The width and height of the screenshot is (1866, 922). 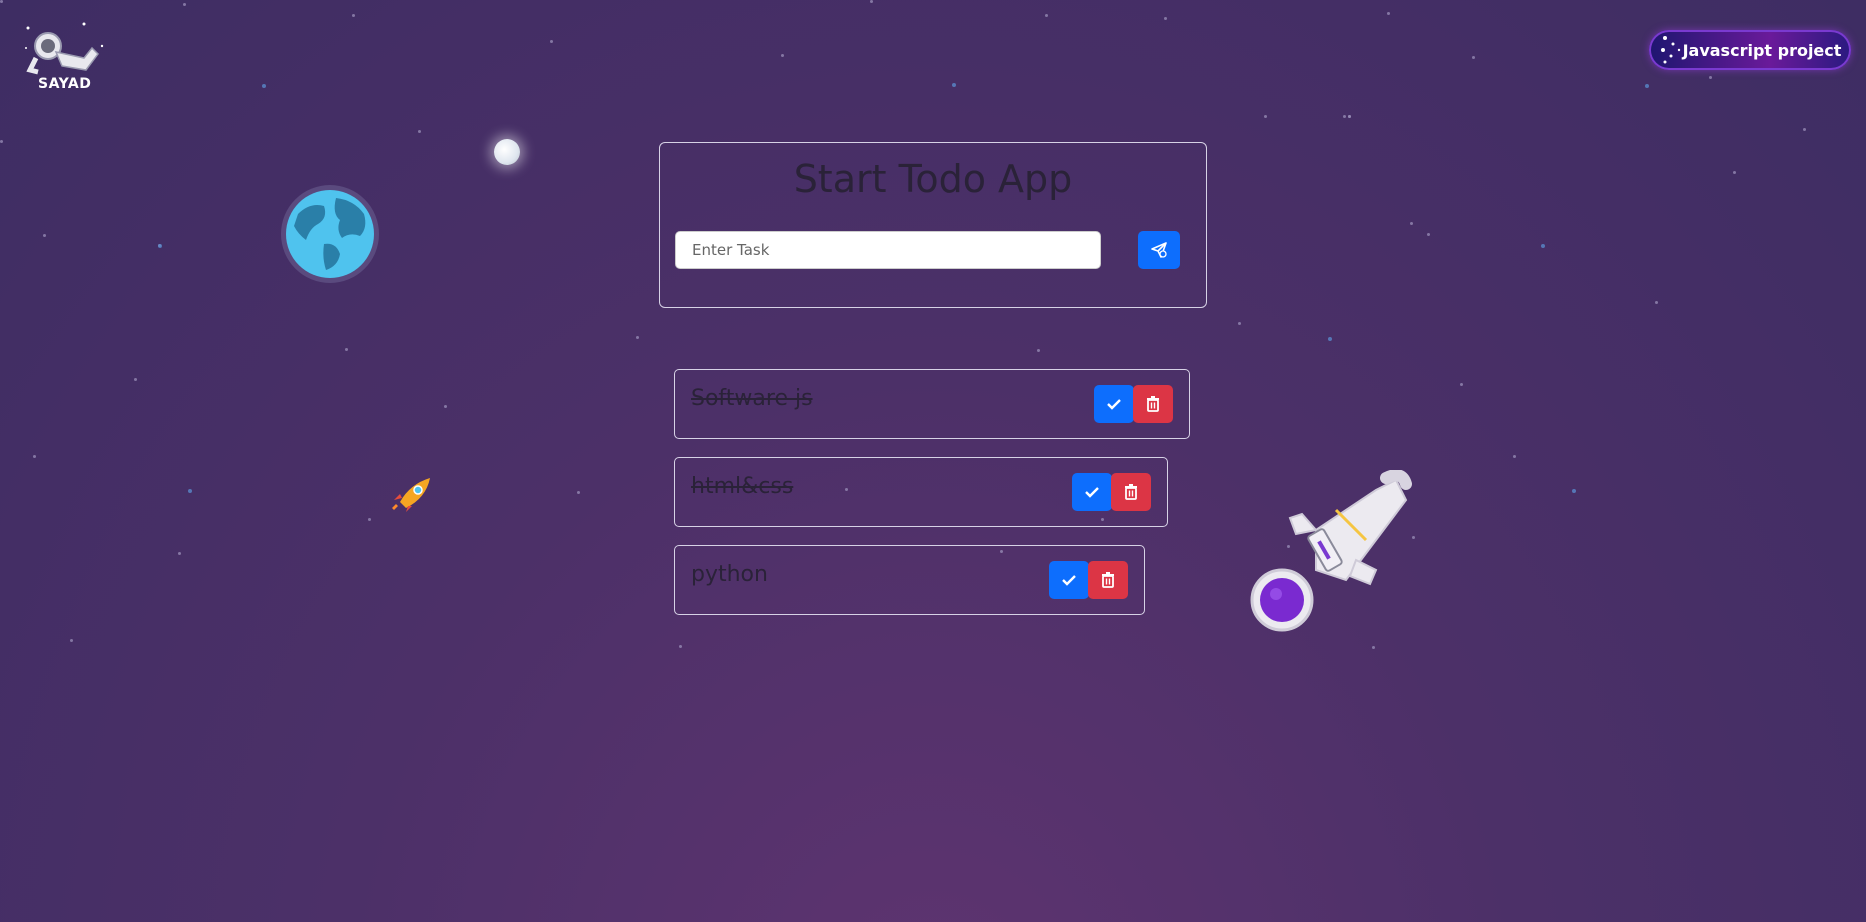 What do you see at coordinates (909, 580) in the screenshot?
I see `task-item: python` at bounding box center [909, 580].